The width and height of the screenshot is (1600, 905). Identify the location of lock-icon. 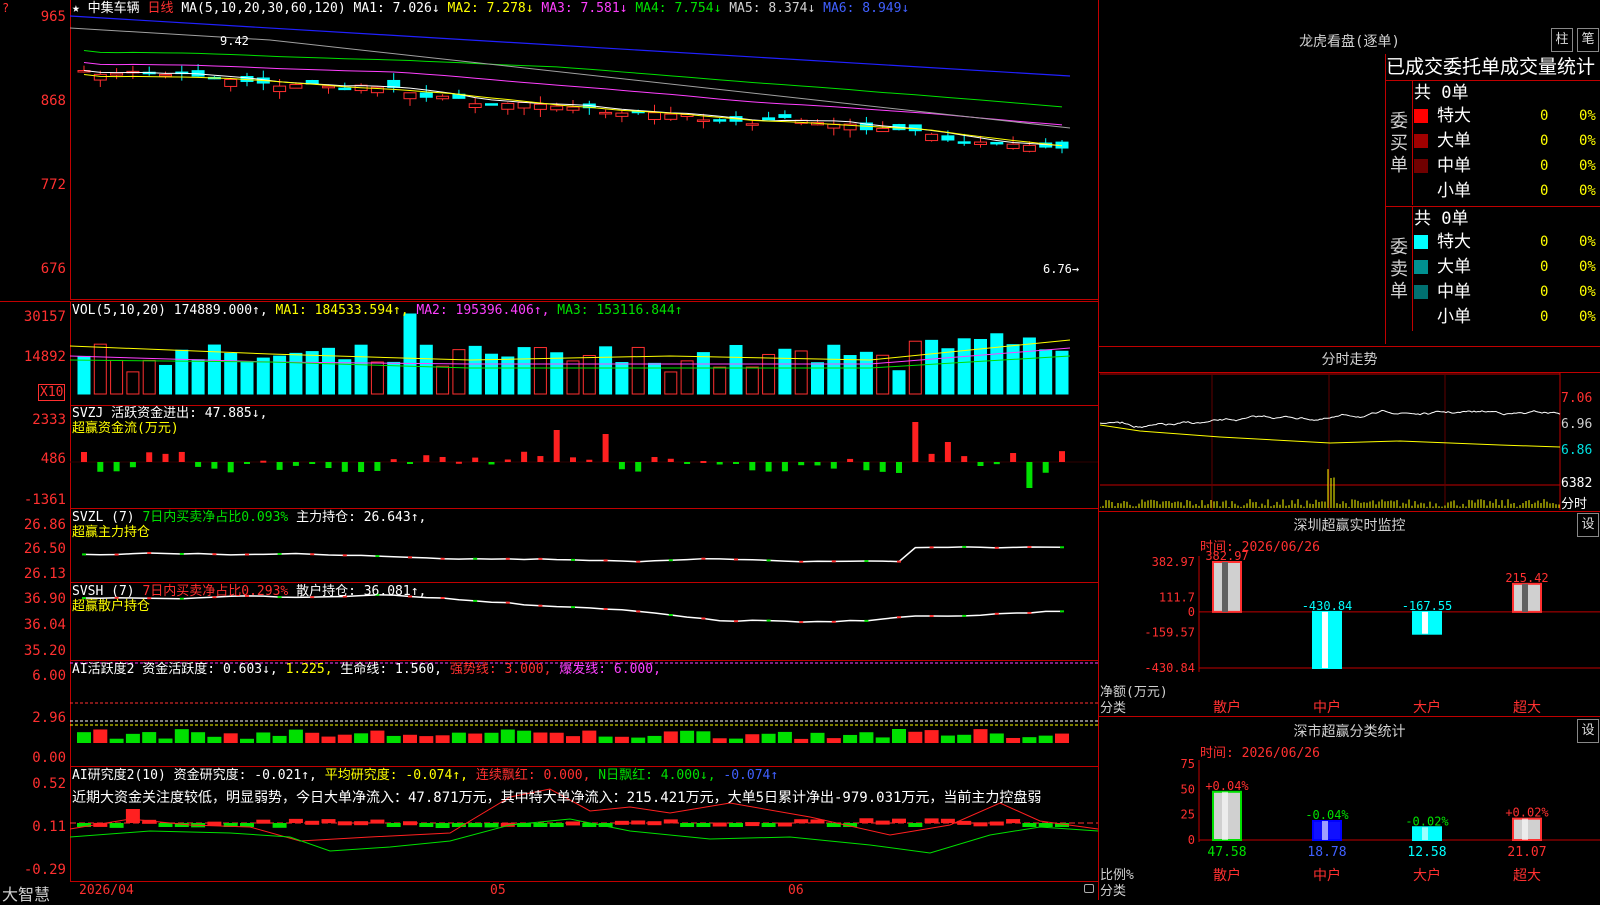
(1089, 888).